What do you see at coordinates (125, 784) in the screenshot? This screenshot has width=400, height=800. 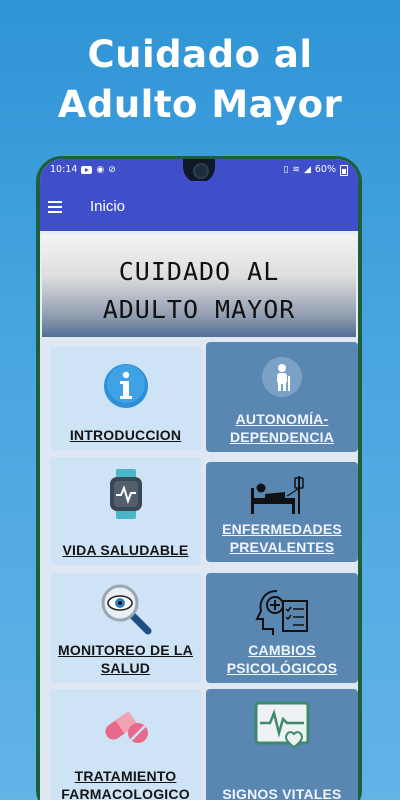 I see `card-label: TRATAMIENTO FARMACOLOGICO` at bounding box center [125, 784].